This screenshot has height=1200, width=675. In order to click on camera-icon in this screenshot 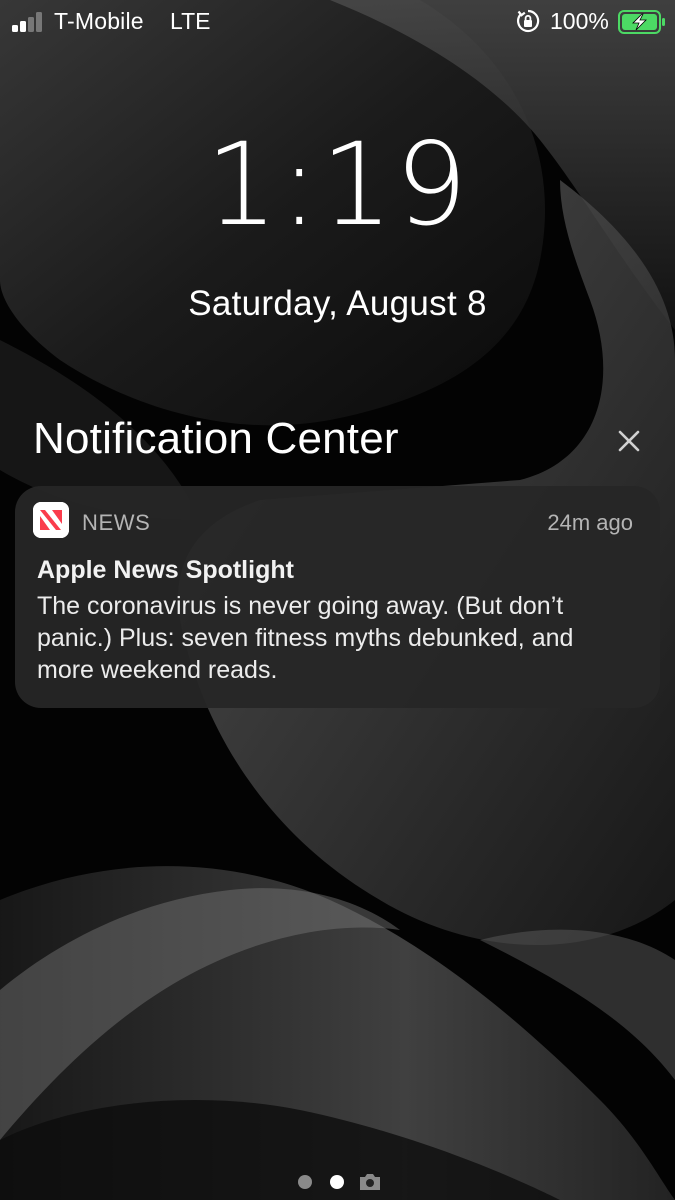, I will do `click(370, 1182)`.